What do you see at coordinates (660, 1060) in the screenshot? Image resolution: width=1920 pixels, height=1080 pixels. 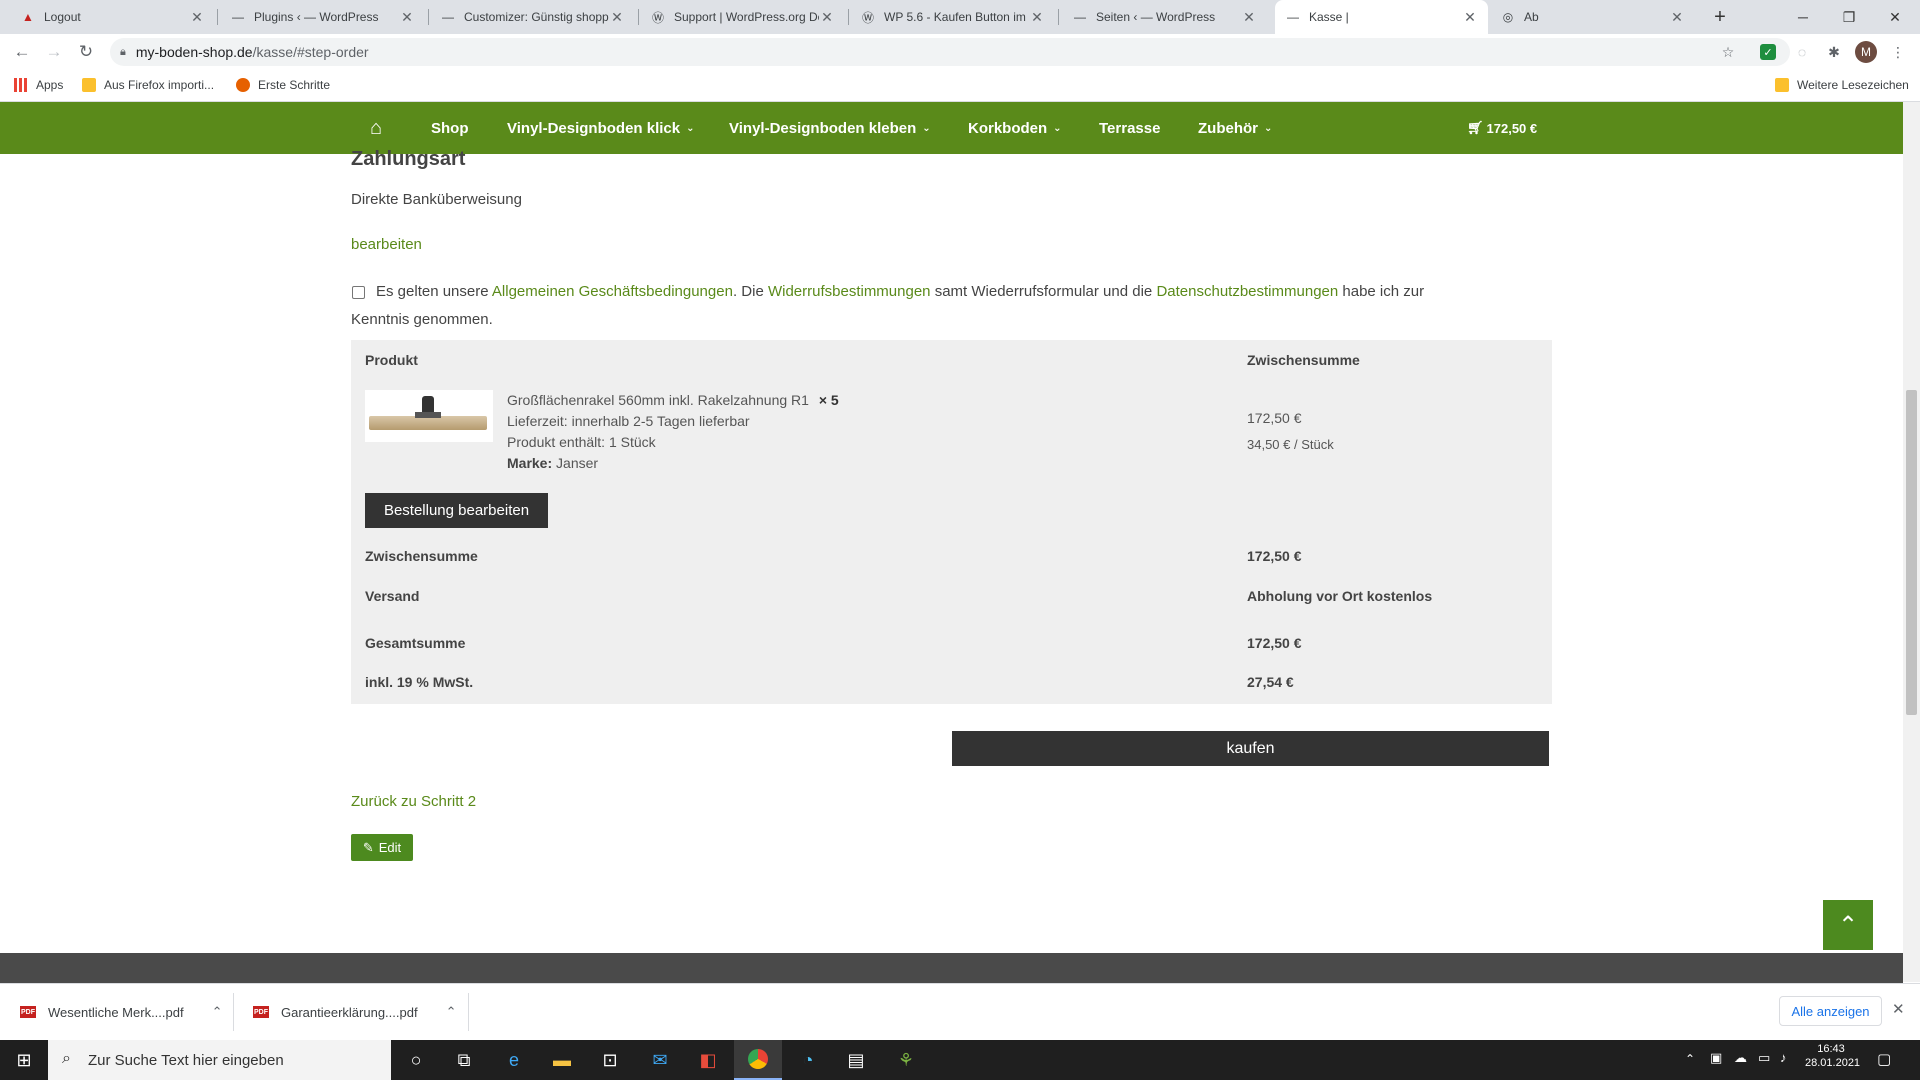 I see `mail-icon: ✉` at bounding box center [660, 1060].